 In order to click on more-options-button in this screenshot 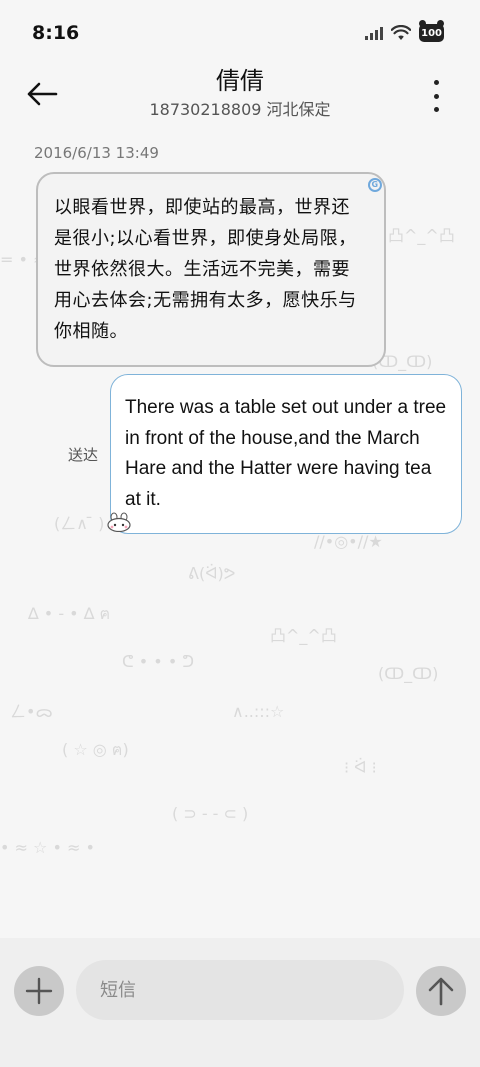, I will do `click(436, 96)`.